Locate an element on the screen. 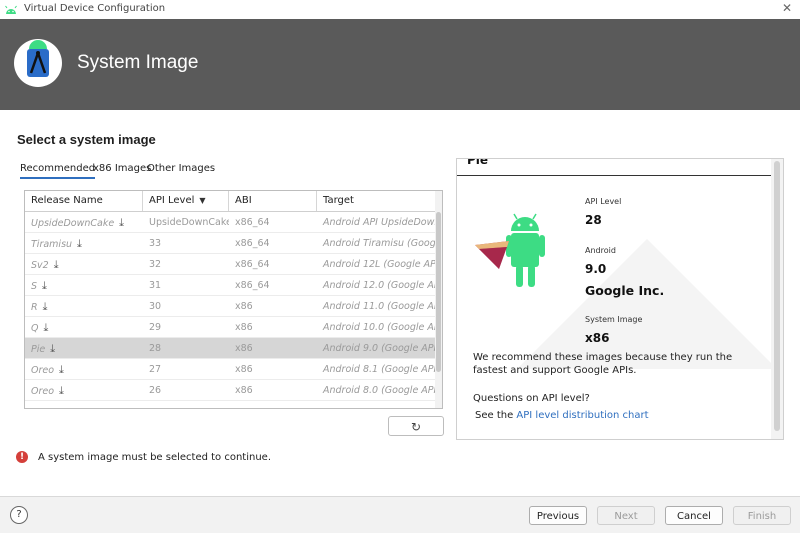 This screenshot has width=800, height=533. sort-descending-icon: ▼ is located at coordinates (202, 200).